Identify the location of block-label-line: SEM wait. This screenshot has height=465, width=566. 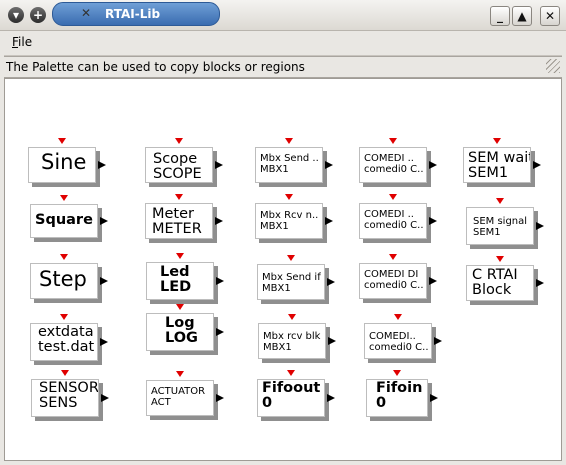
(499, 158).